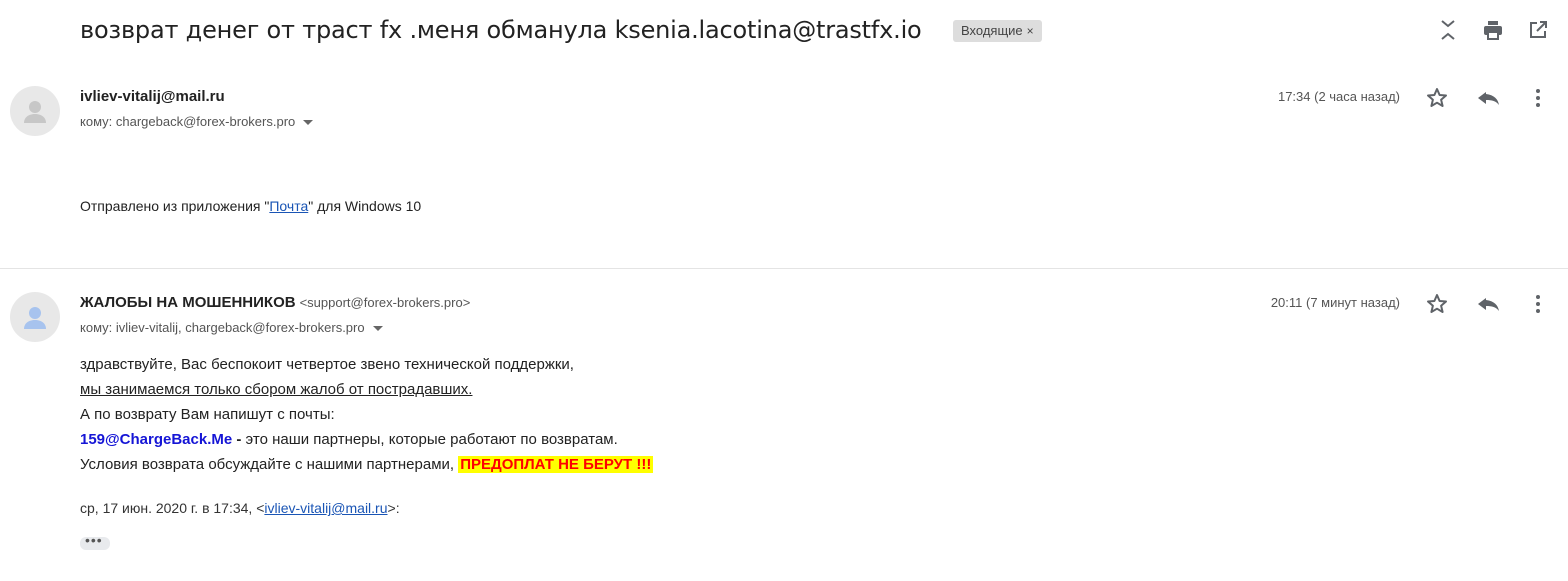 This screenshot has width=1568, height=581. I want to click on quoted-header-prefix: ср, 17 июн. 2020 г. в 17:34, <, so click(172, 508).